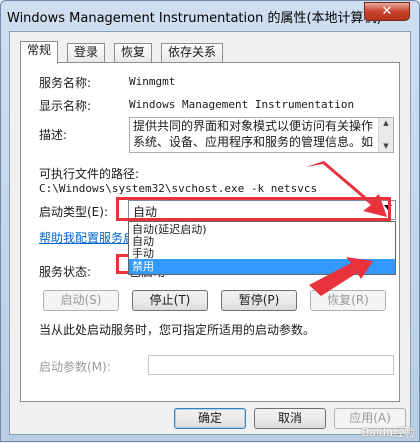  What do you see at coordinates (39, 52) in the screenshot?
I see `tab-general: 常规` at bounding box center [39, 52].